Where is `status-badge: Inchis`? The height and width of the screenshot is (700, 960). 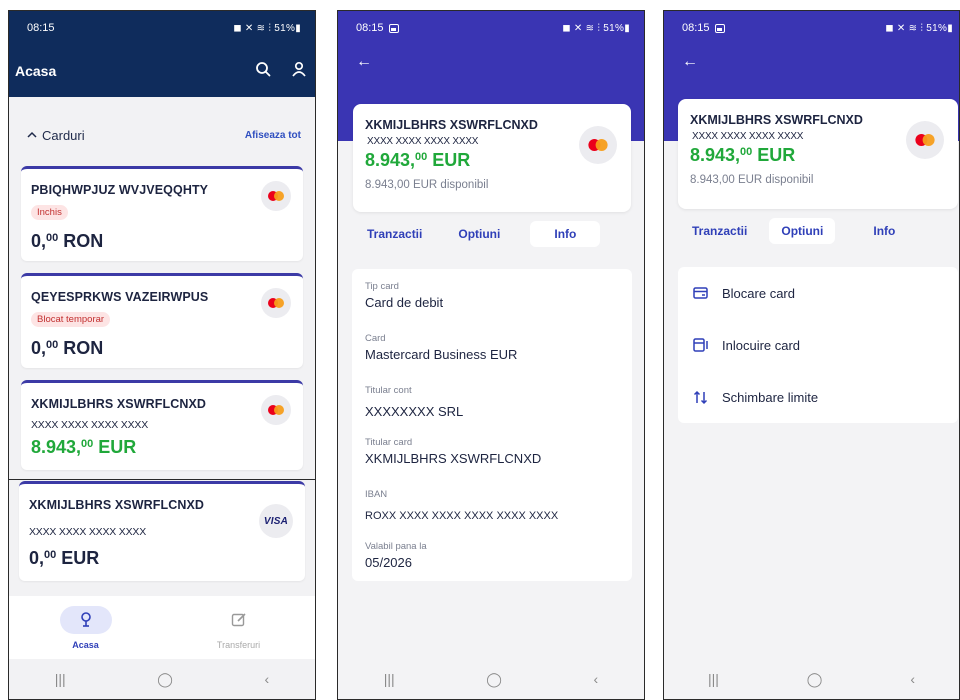
status-badge: Inchis is located at coordinates (49, 212).